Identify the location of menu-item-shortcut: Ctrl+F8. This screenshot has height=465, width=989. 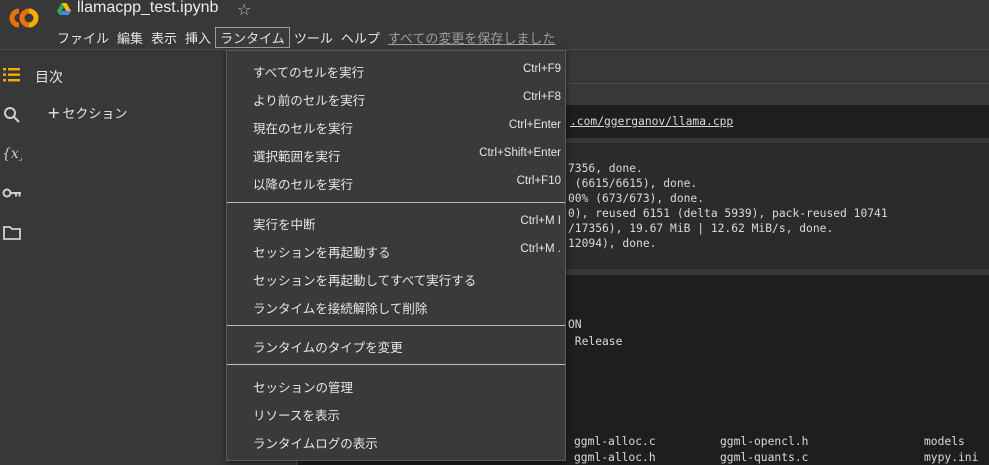
(541, 97).